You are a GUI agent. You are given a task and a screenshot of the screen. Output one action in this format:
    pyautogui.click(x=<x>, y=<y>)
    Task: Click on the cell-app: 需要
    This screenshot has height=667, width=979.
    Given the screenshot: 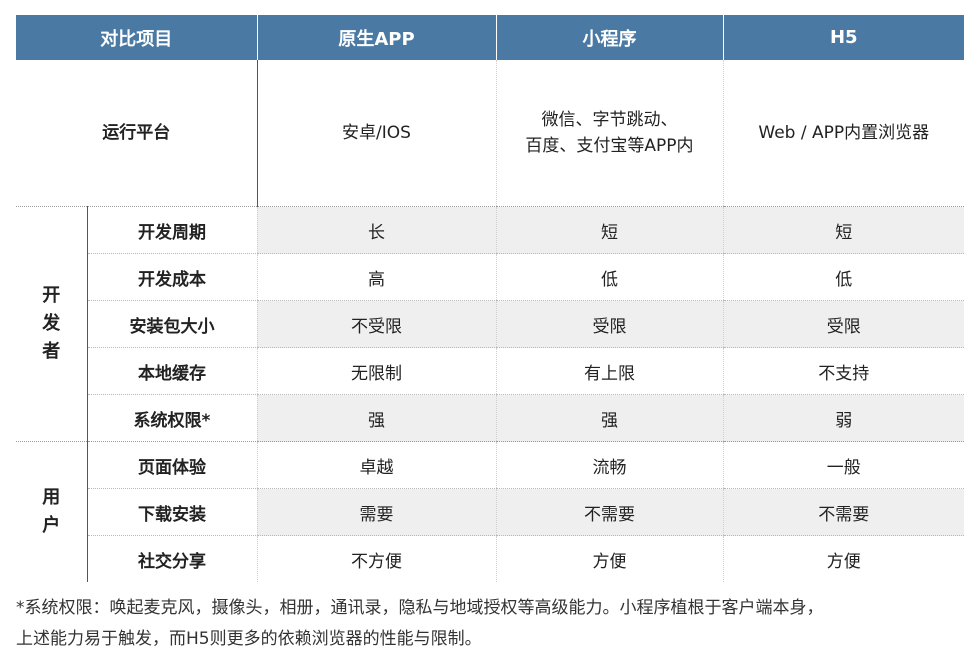 What is the action you would take?
    pyautogui.click(x=376, y=512)
    